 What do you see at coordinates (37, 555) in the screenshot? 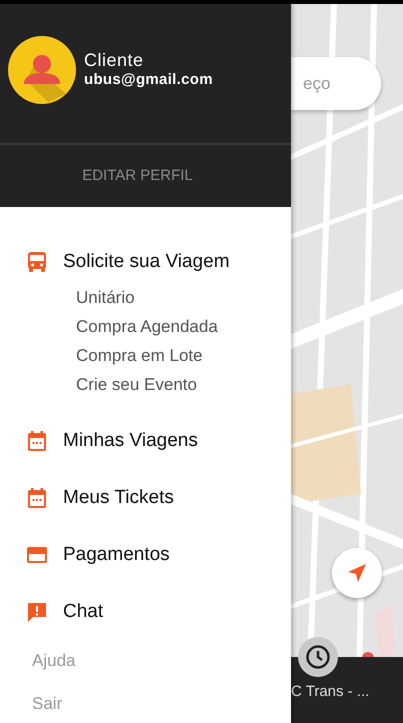
I see `credit-card-icon` at bounding box center [37, 555].